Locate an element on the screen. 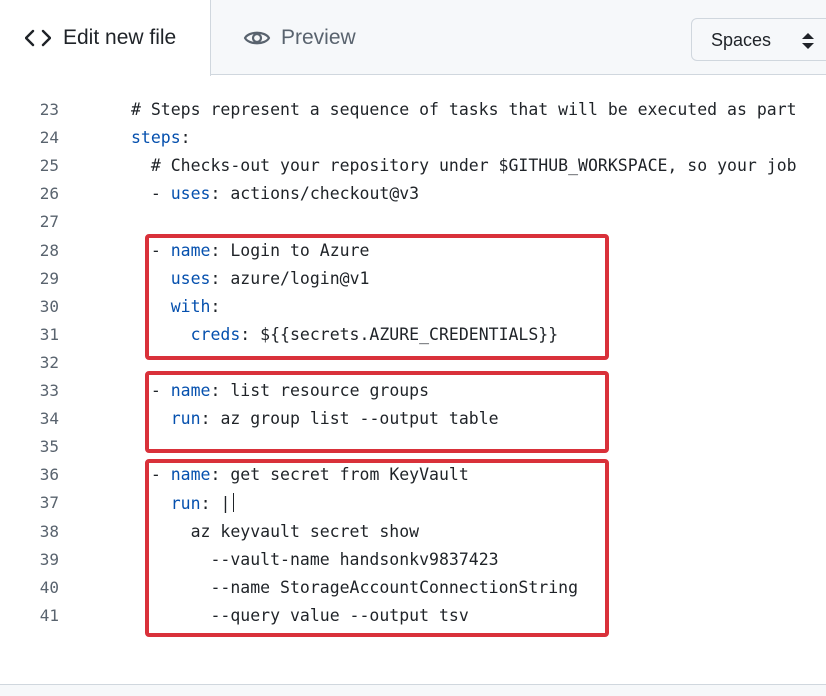 Image resolution: width=826 pixels, height=696 pixels. line-number: 26 is located at coordinates (49, 194).